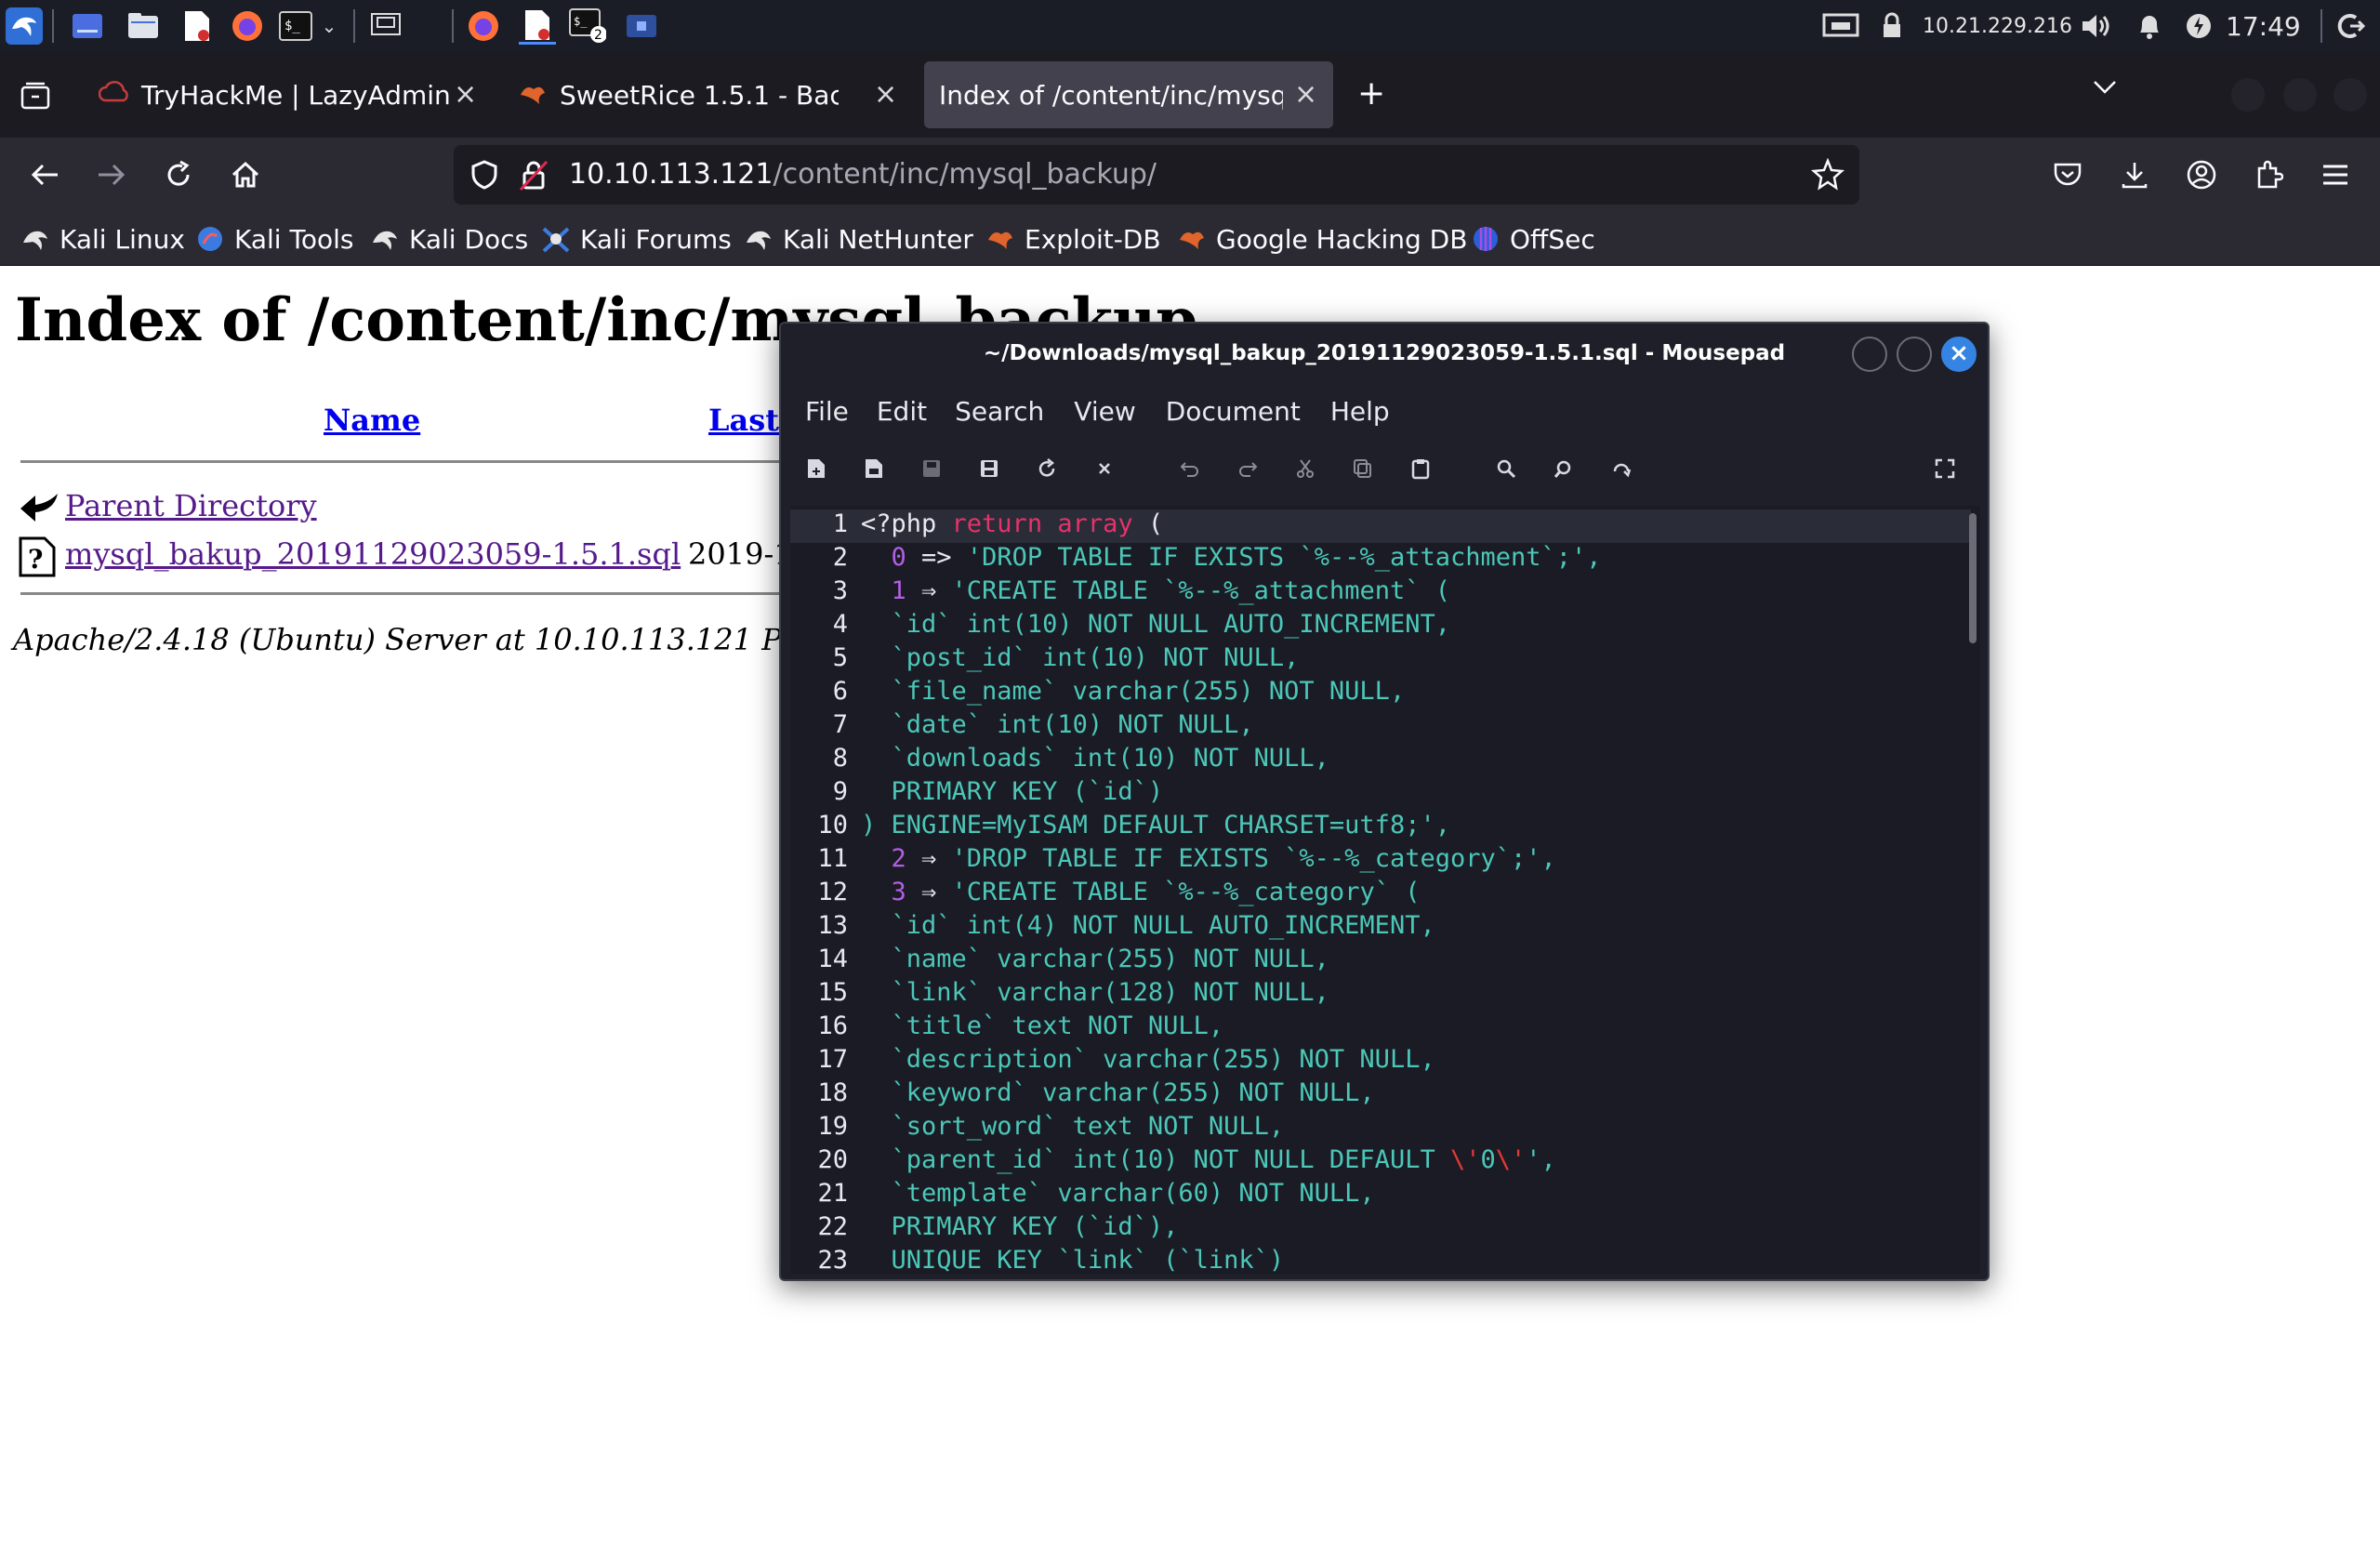  I want to click on go-to-line-icon, so click(1621, 468).